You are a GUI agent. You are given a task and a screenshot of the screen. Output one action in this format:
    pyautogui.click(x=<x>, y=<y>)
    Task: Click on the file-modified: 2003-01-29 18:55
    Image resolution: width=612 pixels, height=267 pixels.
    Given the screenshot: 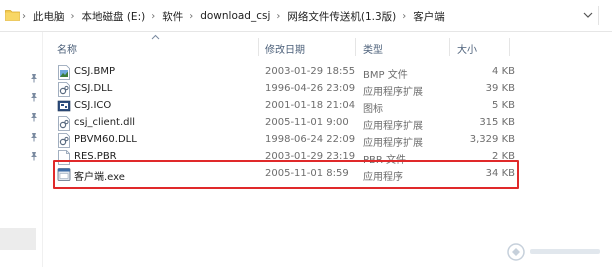 What is the action you would take?
    pyautogui.click(x=310, y=71)
    